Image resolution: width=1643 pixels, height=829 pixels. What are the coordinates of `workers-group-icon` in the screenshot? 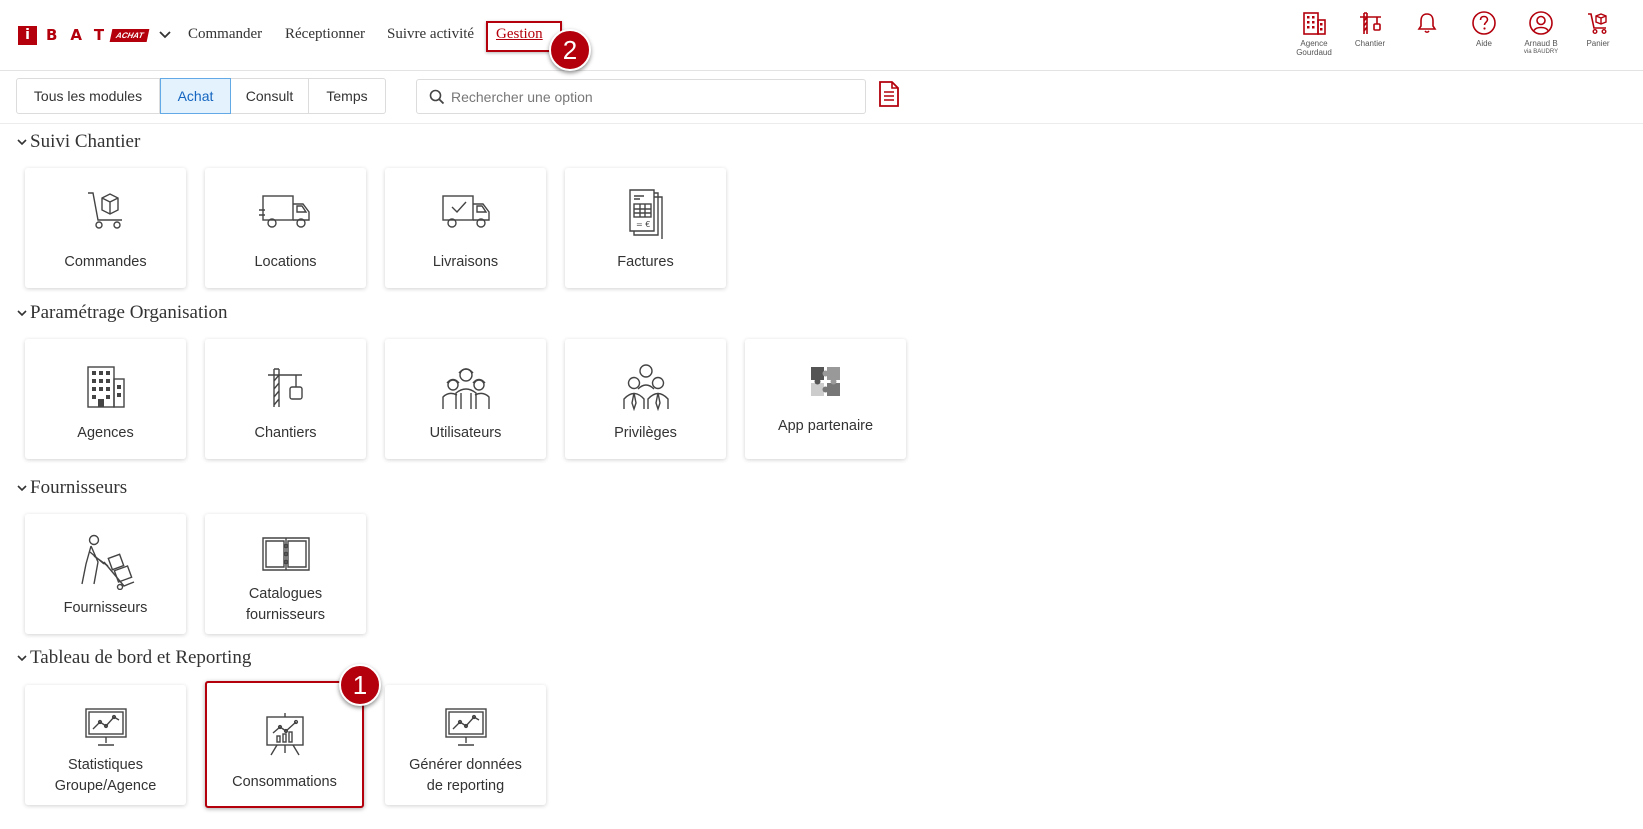 It's located at (465, 388).